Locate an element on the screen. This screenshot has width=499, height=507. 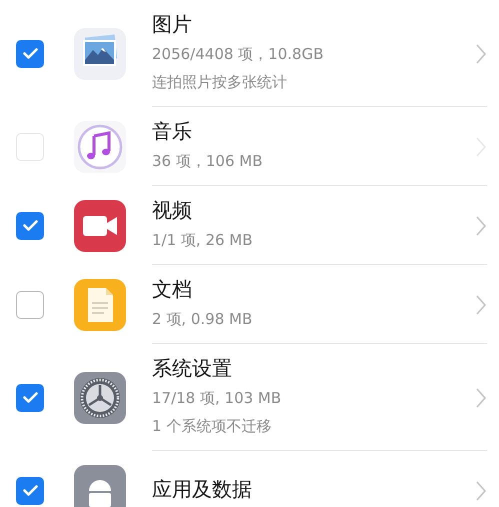
photos-icon is located at coordinates (100, 54).